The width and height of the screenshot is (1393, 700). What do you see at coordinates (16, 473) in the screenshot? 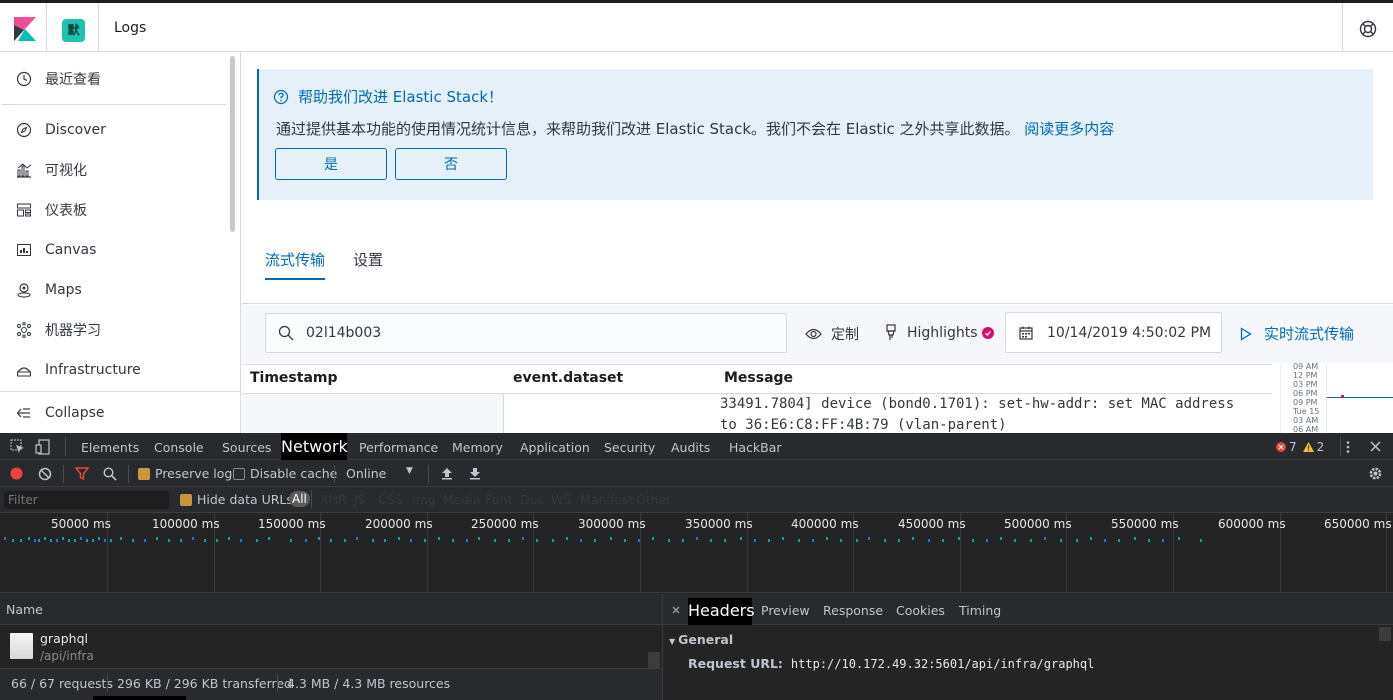
I see `record-icon` at bounding box center [16, 473].